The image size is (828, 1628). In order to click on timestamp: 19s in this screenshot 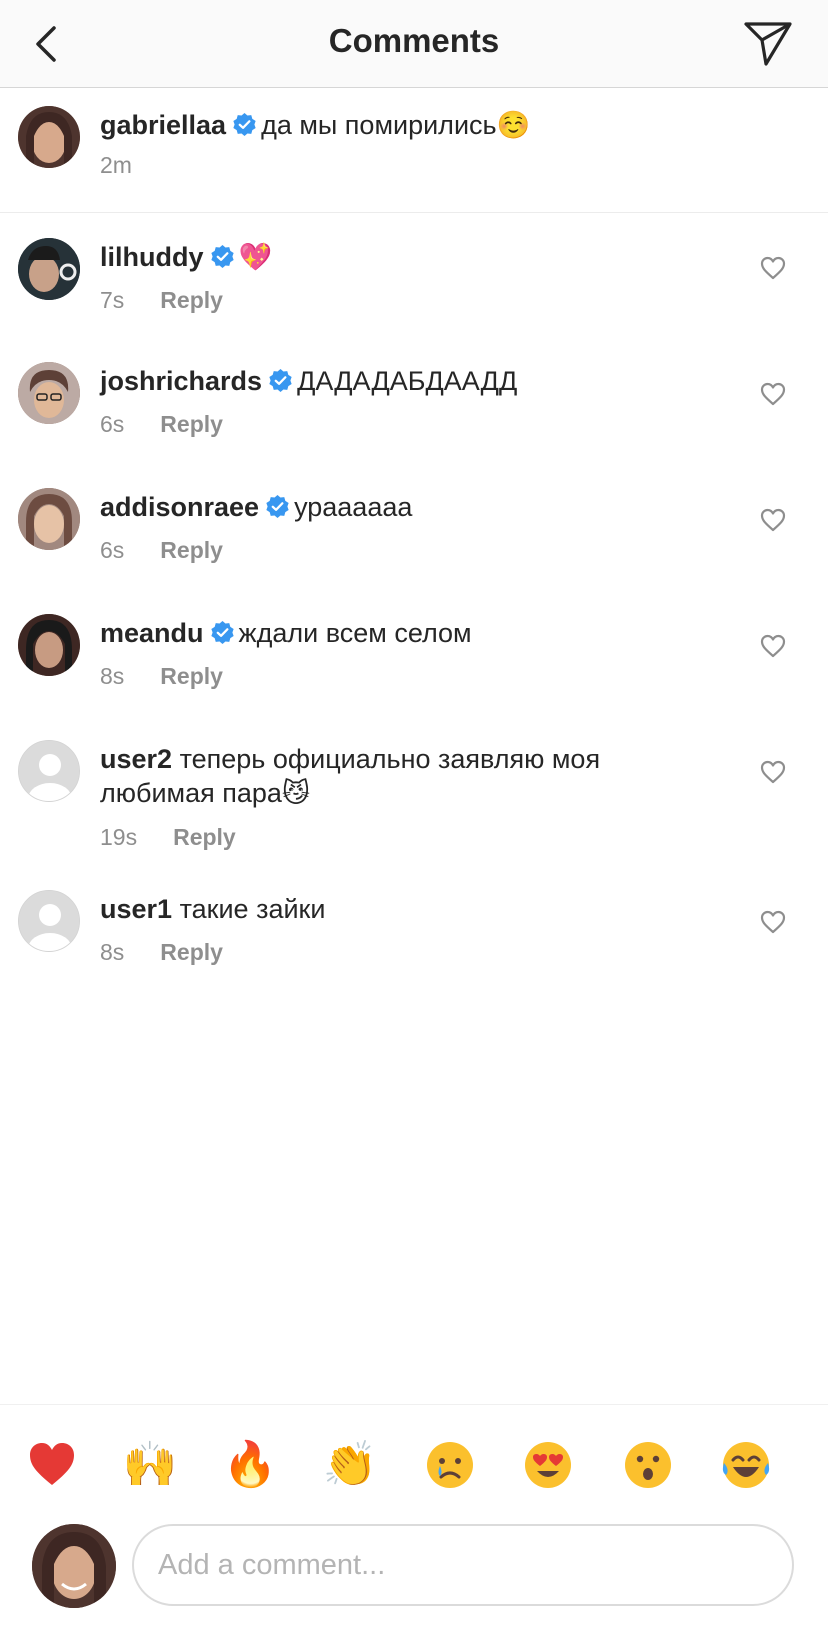, I will do `click(119, 837)`.